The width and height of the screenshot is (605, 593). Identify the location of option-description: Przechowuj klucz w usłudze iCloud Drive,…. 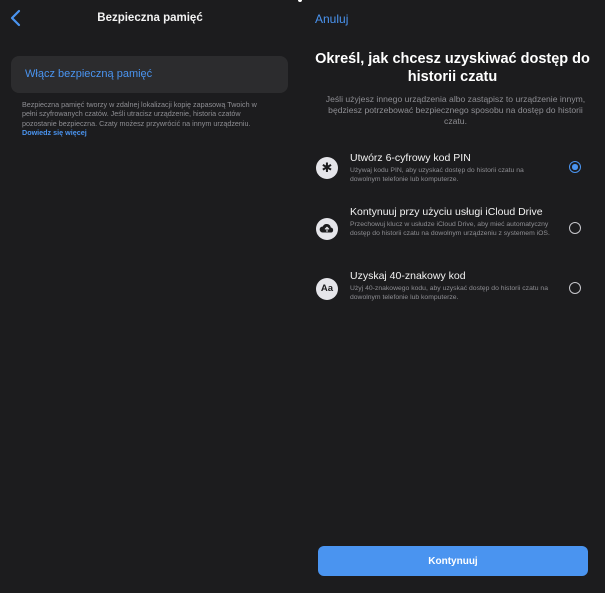
(450, 229).